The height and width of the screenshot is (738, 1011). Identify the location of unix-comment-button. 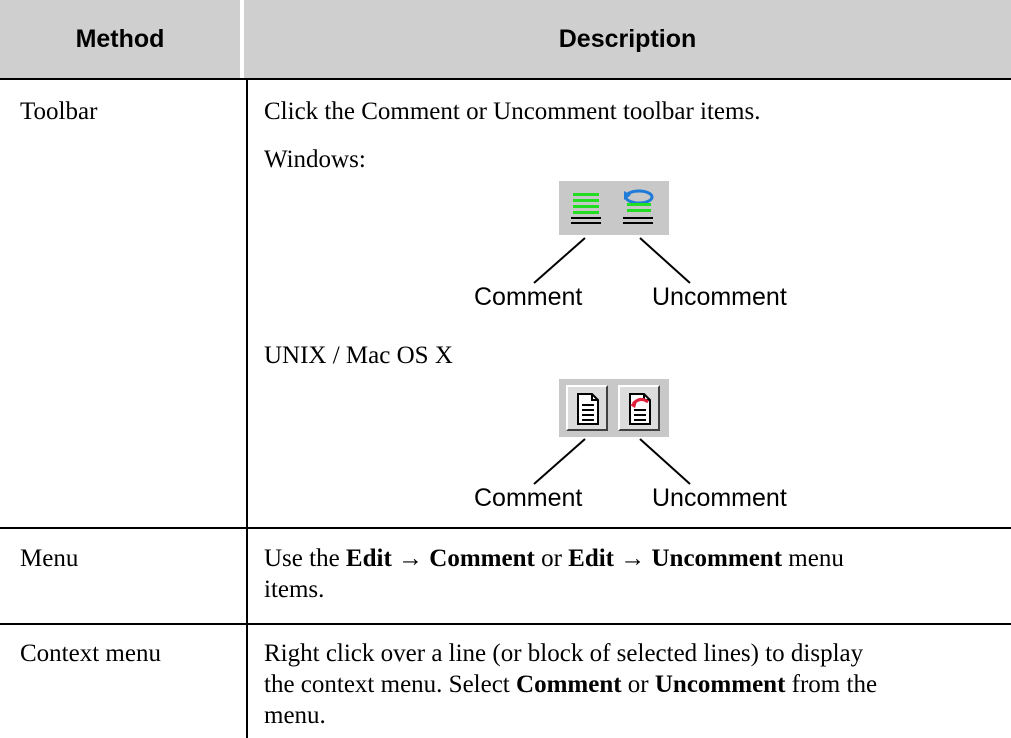
(587, 408).